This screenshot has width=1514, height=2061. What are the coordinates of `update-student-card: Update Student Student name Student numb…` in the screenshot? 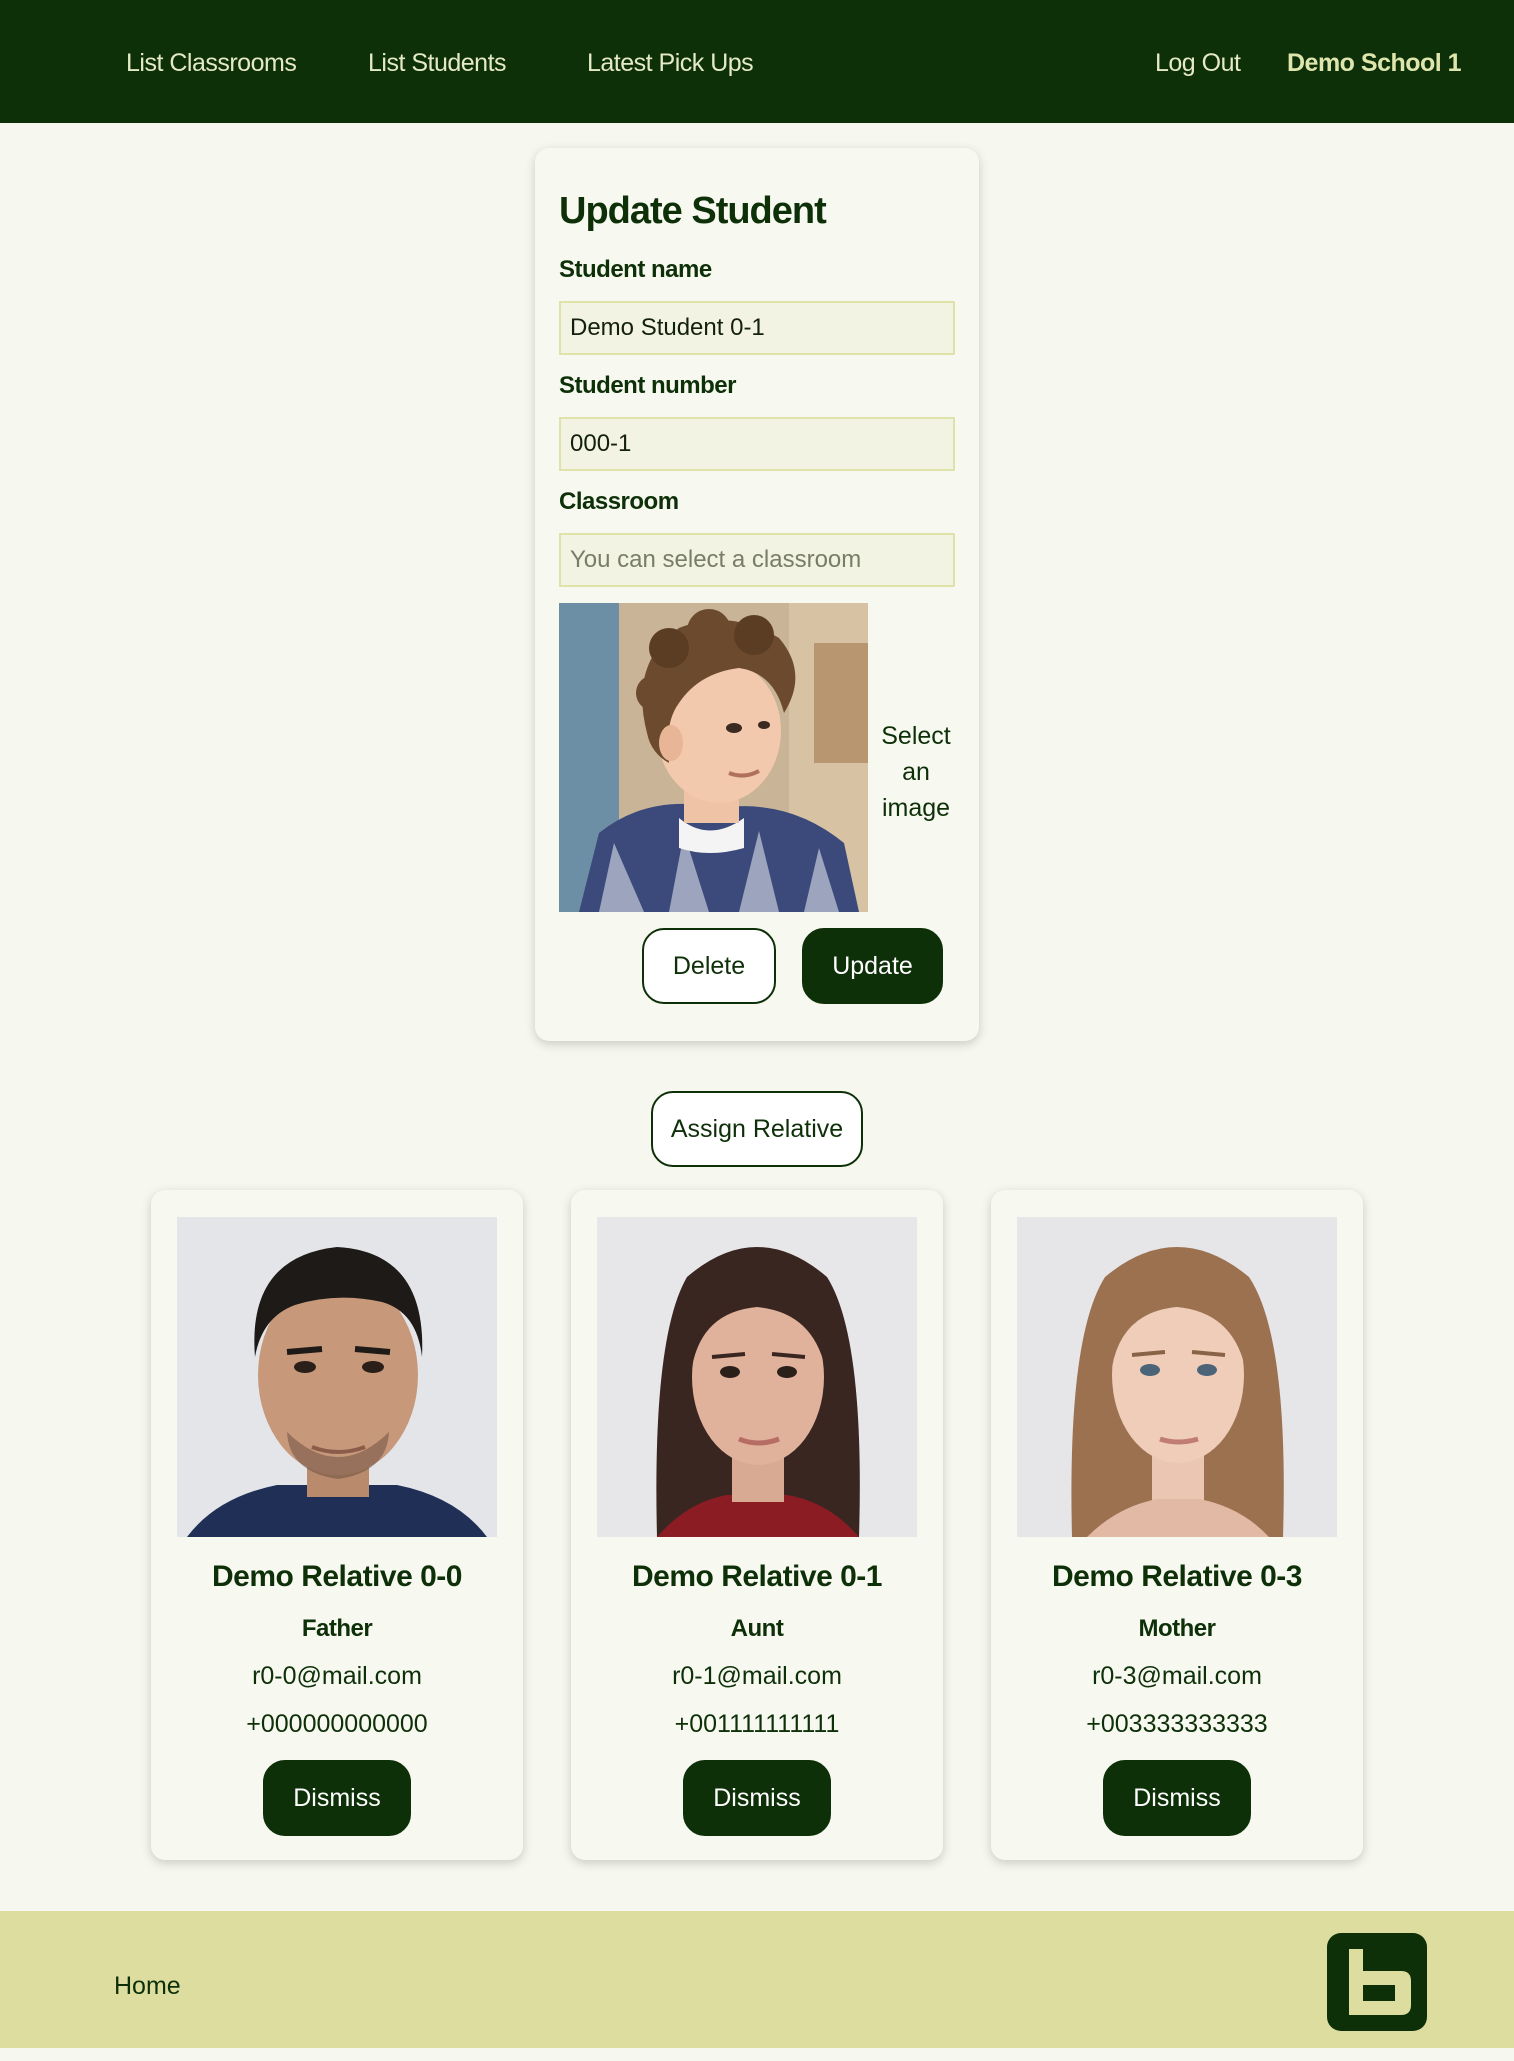 It's located at (757, 594).